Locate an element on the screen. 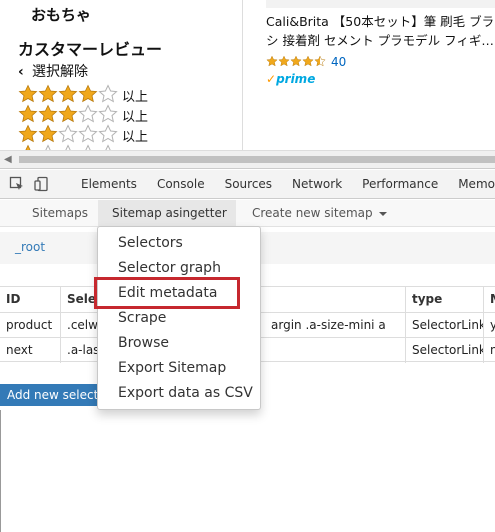 The height and width of the screenshot is (532, 495). tab-sources: Sources is located at coordinates (248, 184).